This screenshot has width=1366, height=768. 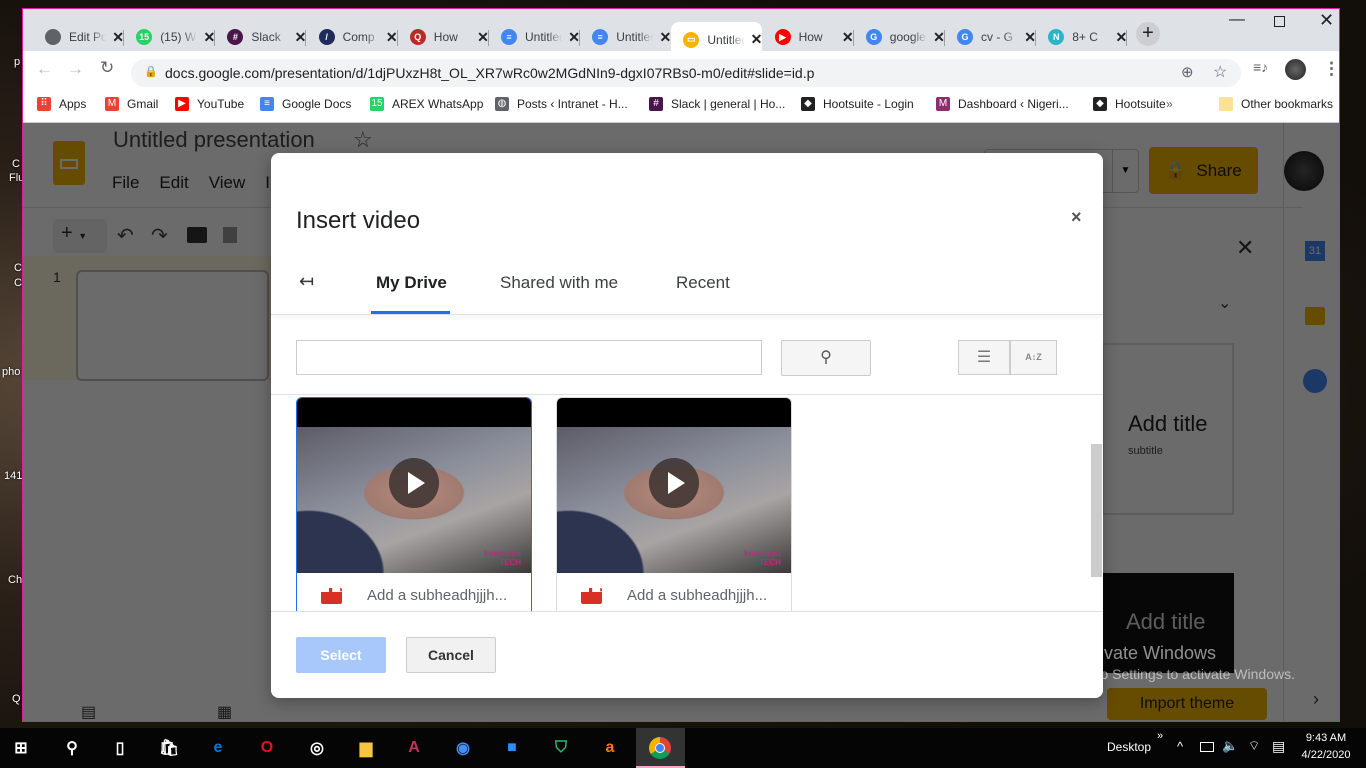 What do you see at coordinates (1237, 20) in the screenshot?
I see `minimize-button: —` at bounding box center [1237, 20].